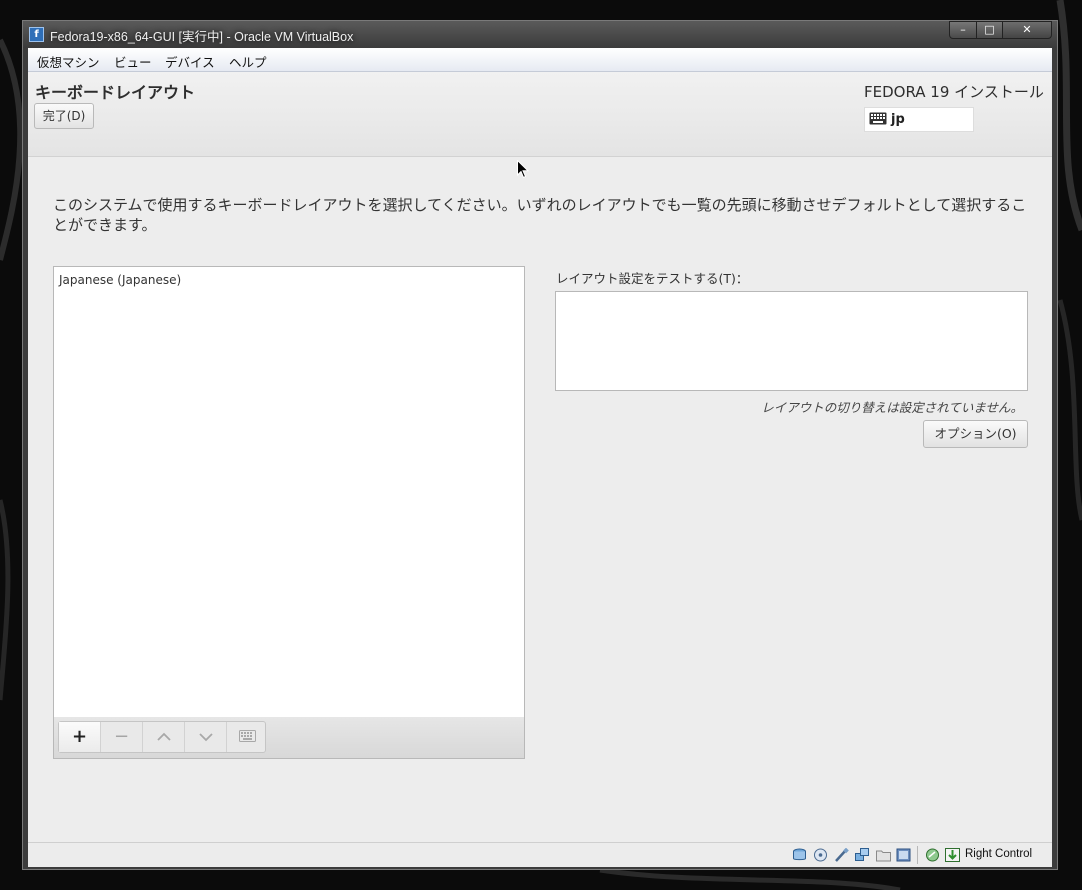 This screenshot has width=1082, height=890. What do you see at coordinates (898, 119) in the screenshot?
I see `keyboard-indicator-value: jp` at bounding box center [898, 119].